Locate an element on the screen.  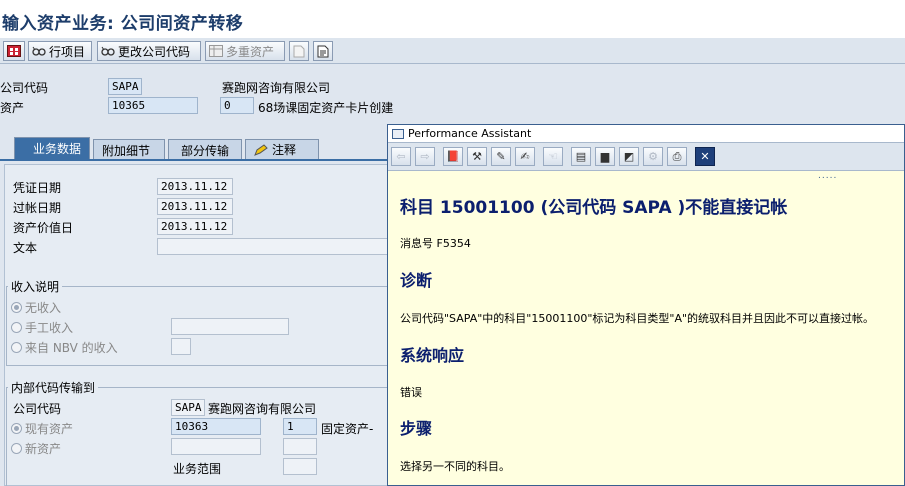
pa-toolbar: ⇦ ⇨ 📕 ⚒ ✎ ✍ ☜ ▤ ▆ ◩ ⚙ ⎙ ✕ is located at coordinates (646, 157).